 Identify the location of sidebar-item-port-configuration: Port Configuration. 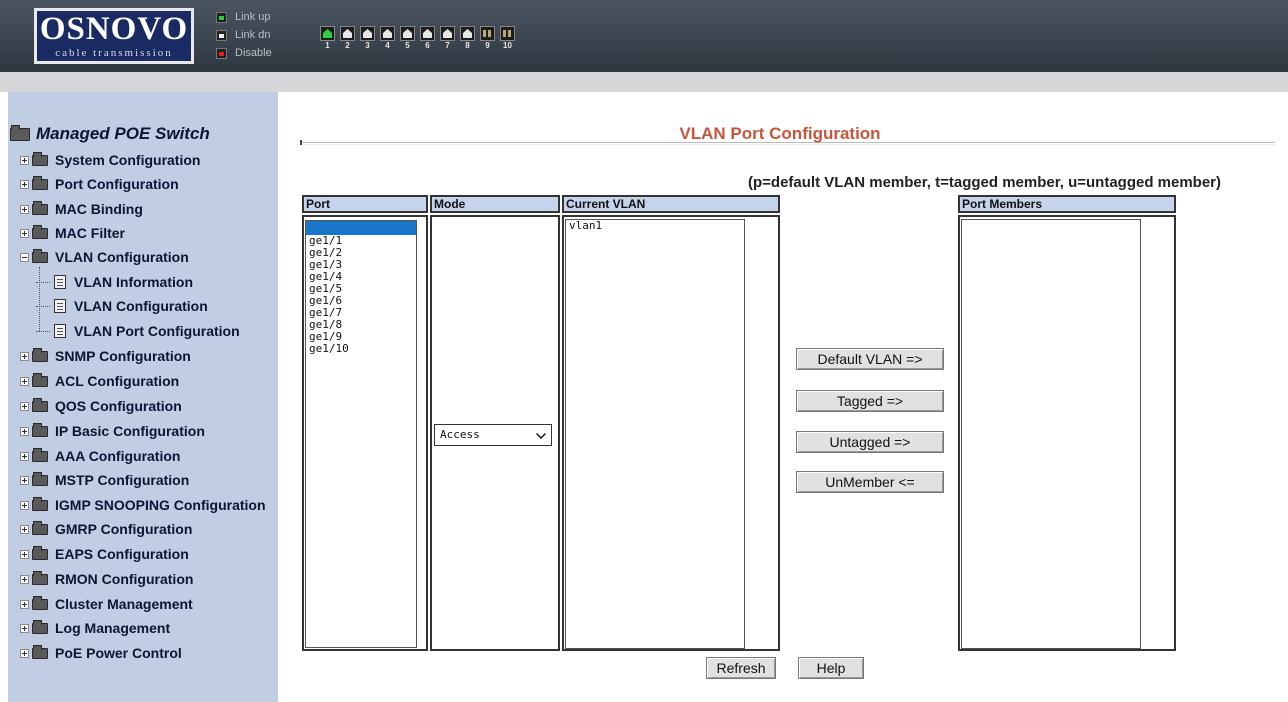
(99, 184).